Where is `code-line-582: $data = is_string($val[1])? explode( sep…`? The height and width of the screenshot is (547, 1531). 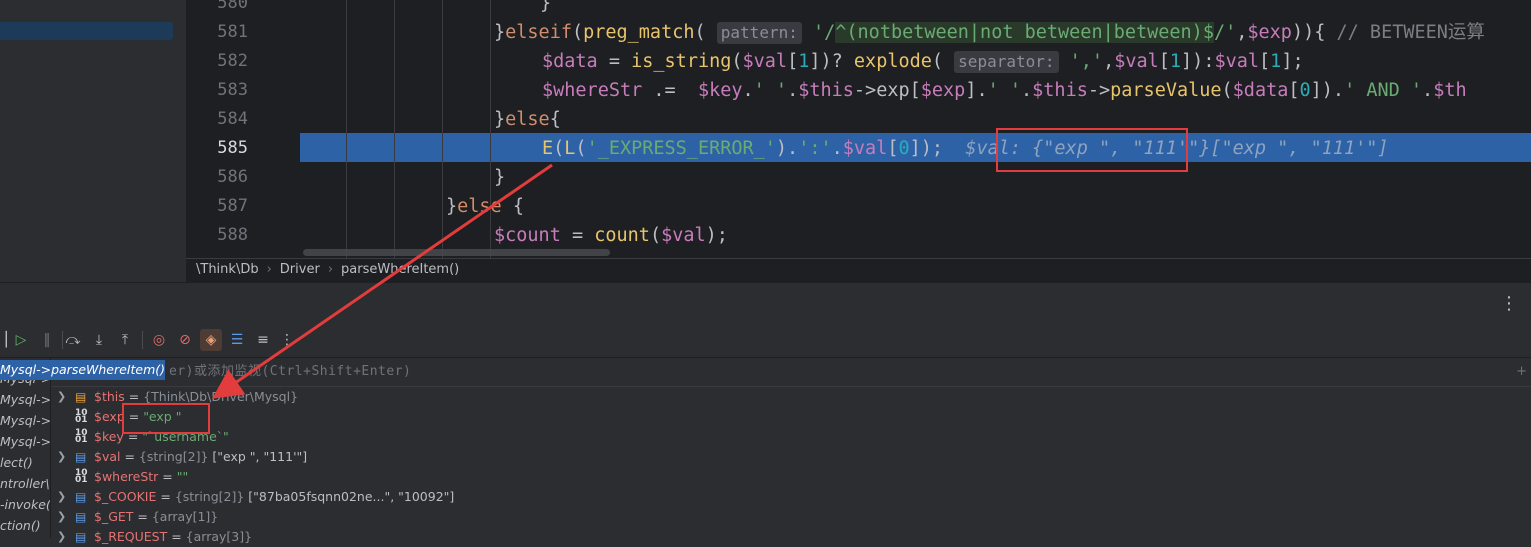
code-line-582: $data = is_string($val[1])? explode( sep… is located at coordinates (923, 62).